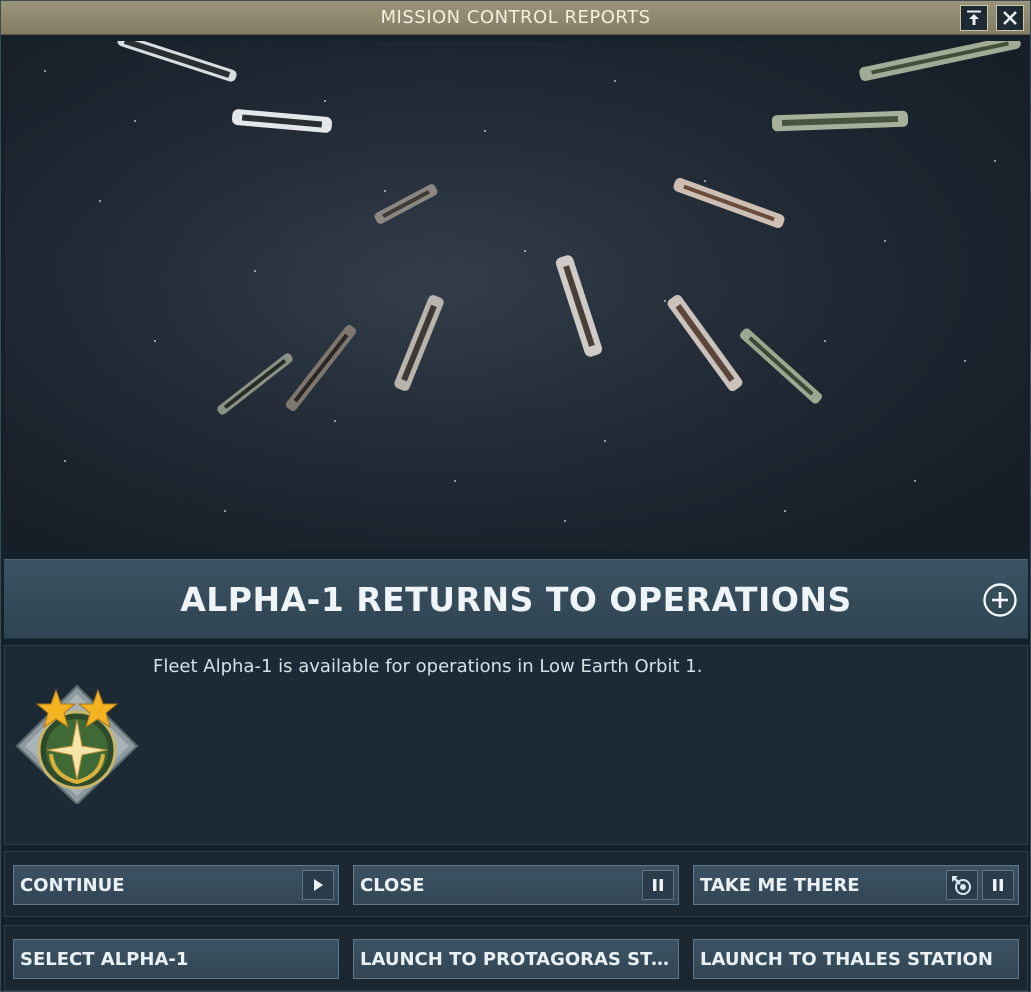 This screenshot has width=1031, height=992. Describe the element at coordinates (962, 885) in the screenshot. I see `target-icon` at that location.